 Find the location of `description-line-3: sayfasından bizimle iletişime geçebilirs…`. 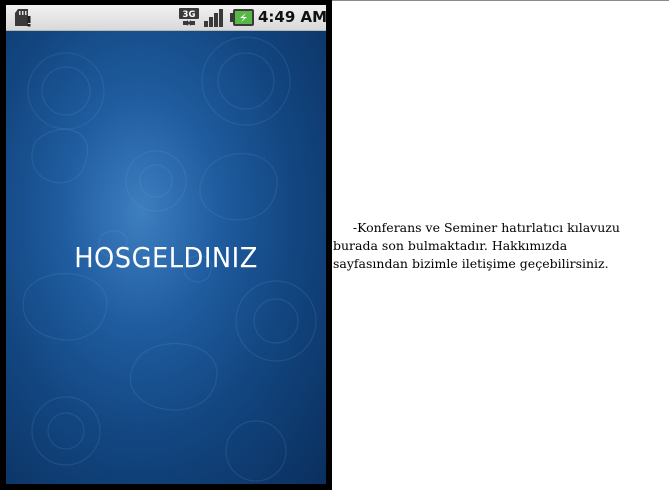

description-line-3: sayfasından bizimle iletişime geçebilirs… is located at coordinates (471, 263).